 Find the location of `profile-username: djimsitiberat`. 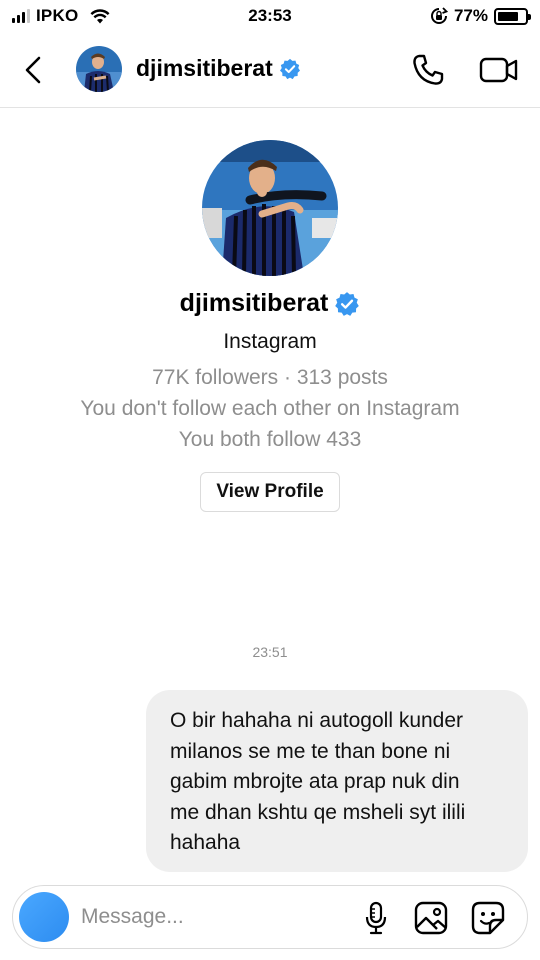

profile-username: djimsitiberat is located at coordinates (270, 303).